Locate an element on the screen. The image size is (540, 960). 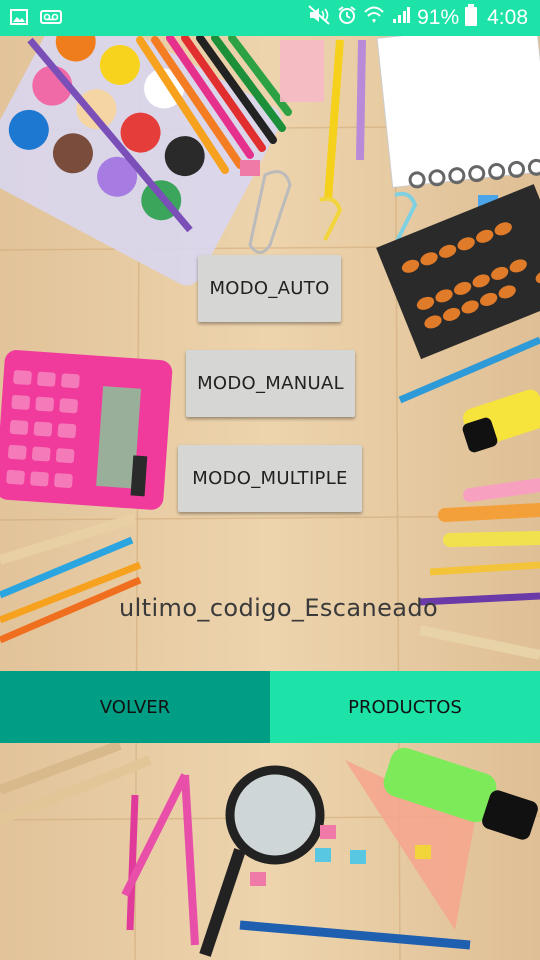
mute-icon is located at coordinates (319, 18).